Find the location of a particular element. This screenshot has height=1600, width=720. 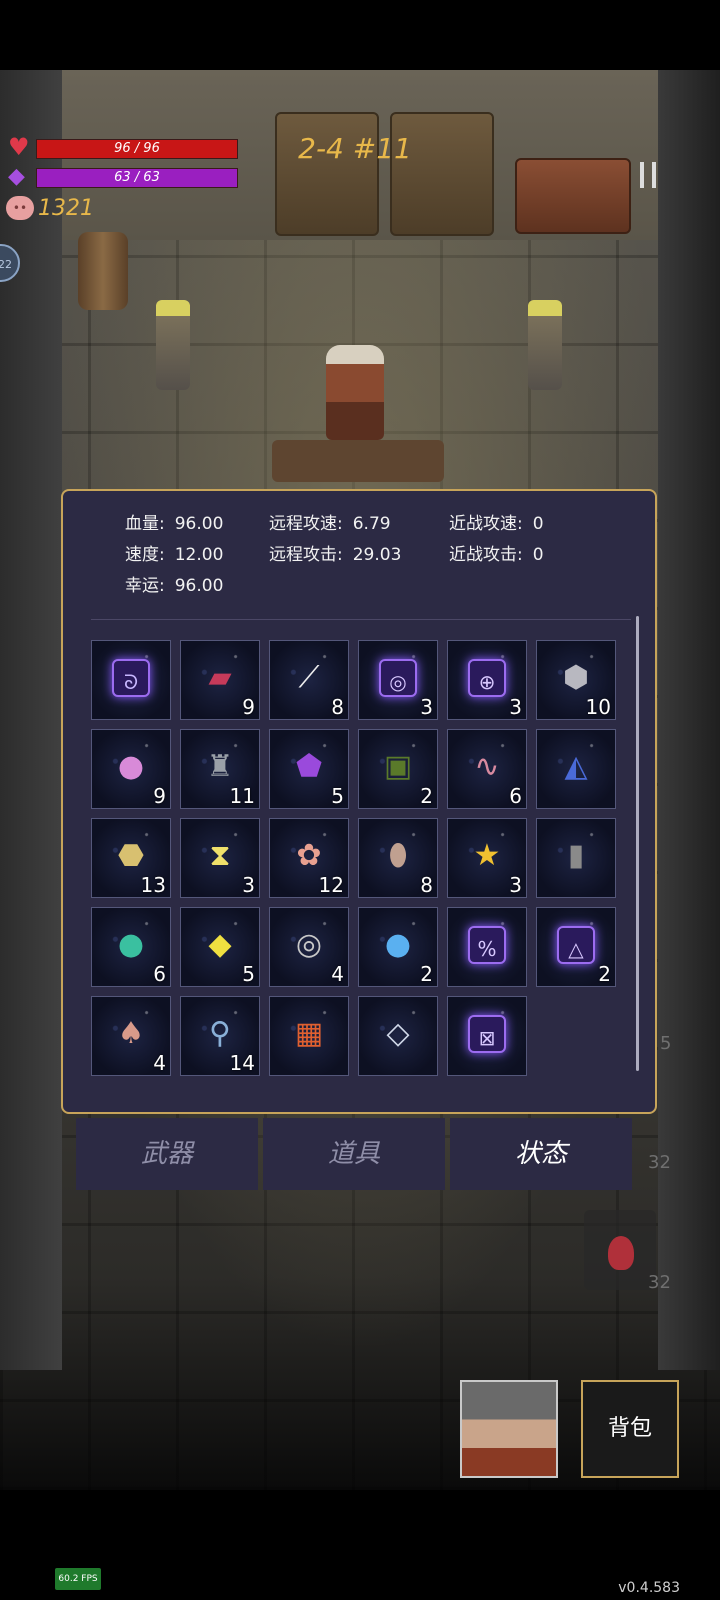

inventory-slot: ⟋ 8 is located at coordinates (309, 680).